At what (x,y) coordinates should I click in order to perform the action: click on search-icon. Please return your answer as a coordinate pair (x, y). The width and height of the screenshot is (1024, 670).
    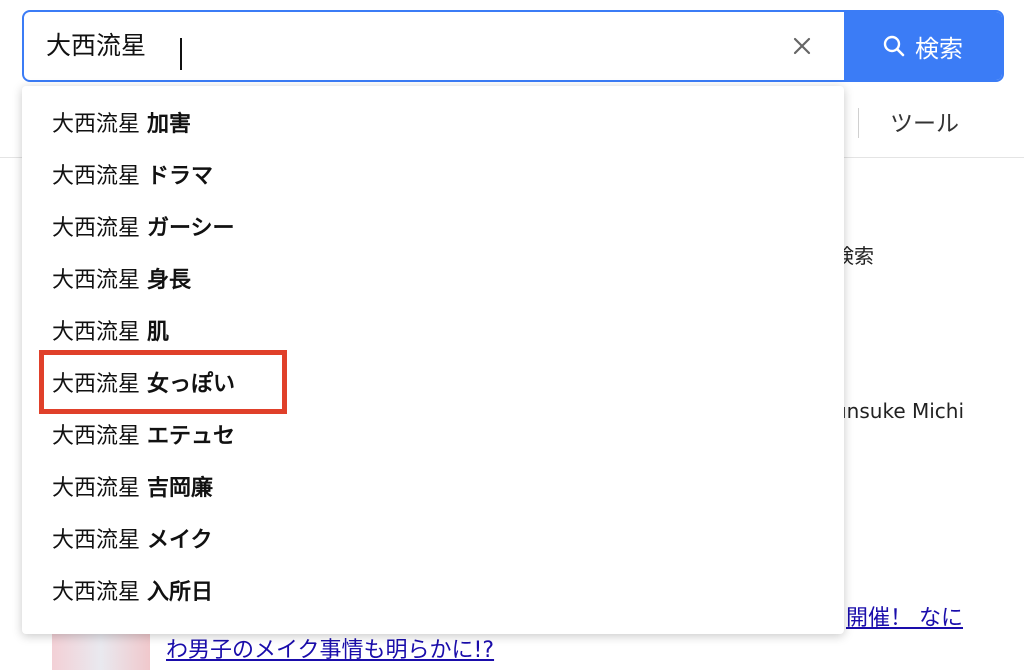
    Looking at the image, I should click on (894, 46).